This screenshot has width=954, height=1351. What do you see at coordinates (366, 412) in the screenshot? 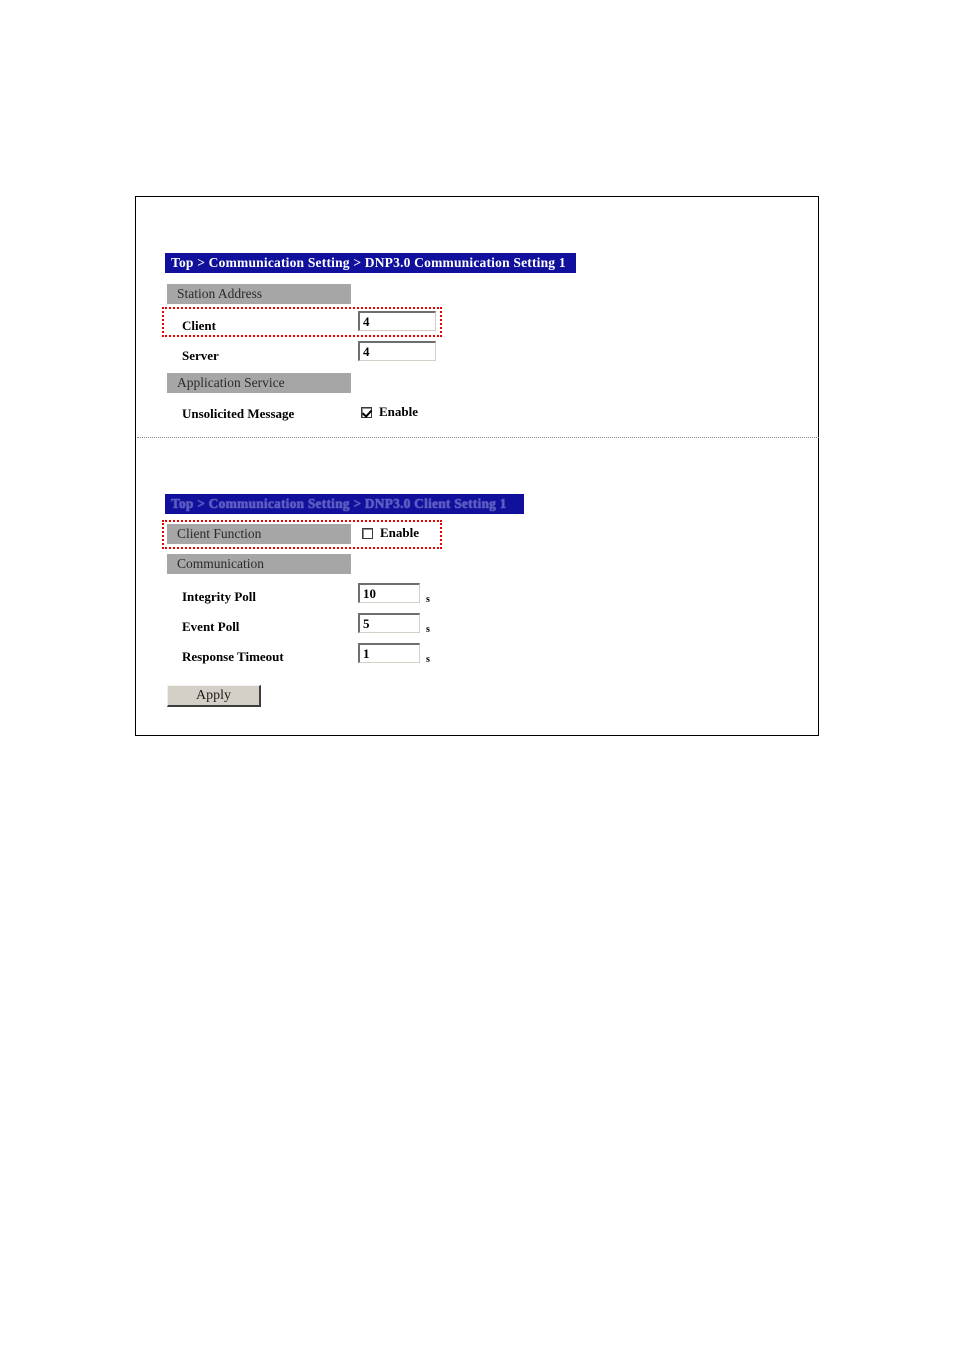
I see `checkbox-checked-icon` at bounding box center [366, 412].